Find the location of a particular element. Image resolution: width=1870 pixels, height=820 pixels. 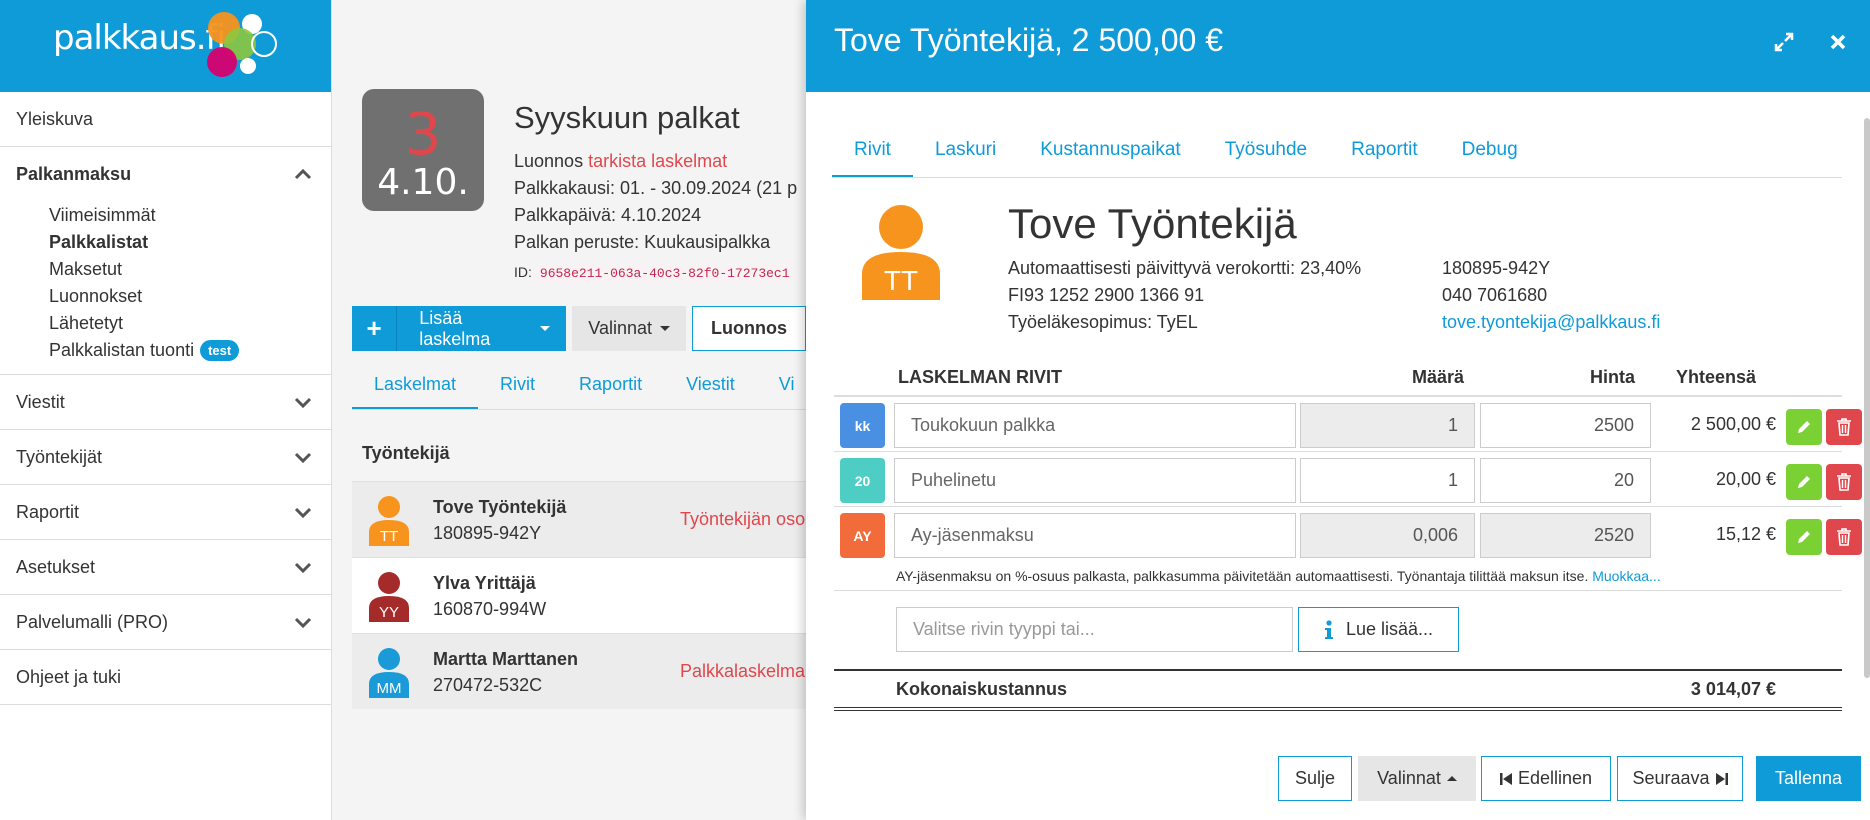

expand-icon is located at coordinates (1784, 42).